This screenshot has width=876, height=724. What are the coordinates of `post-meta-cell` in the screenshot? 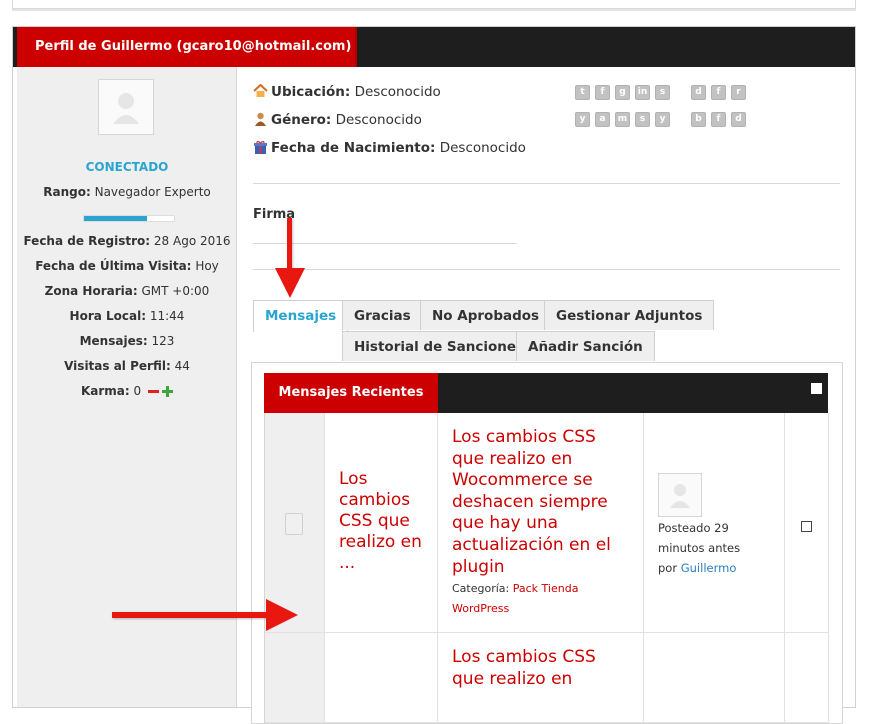 It's located at (714, 678).